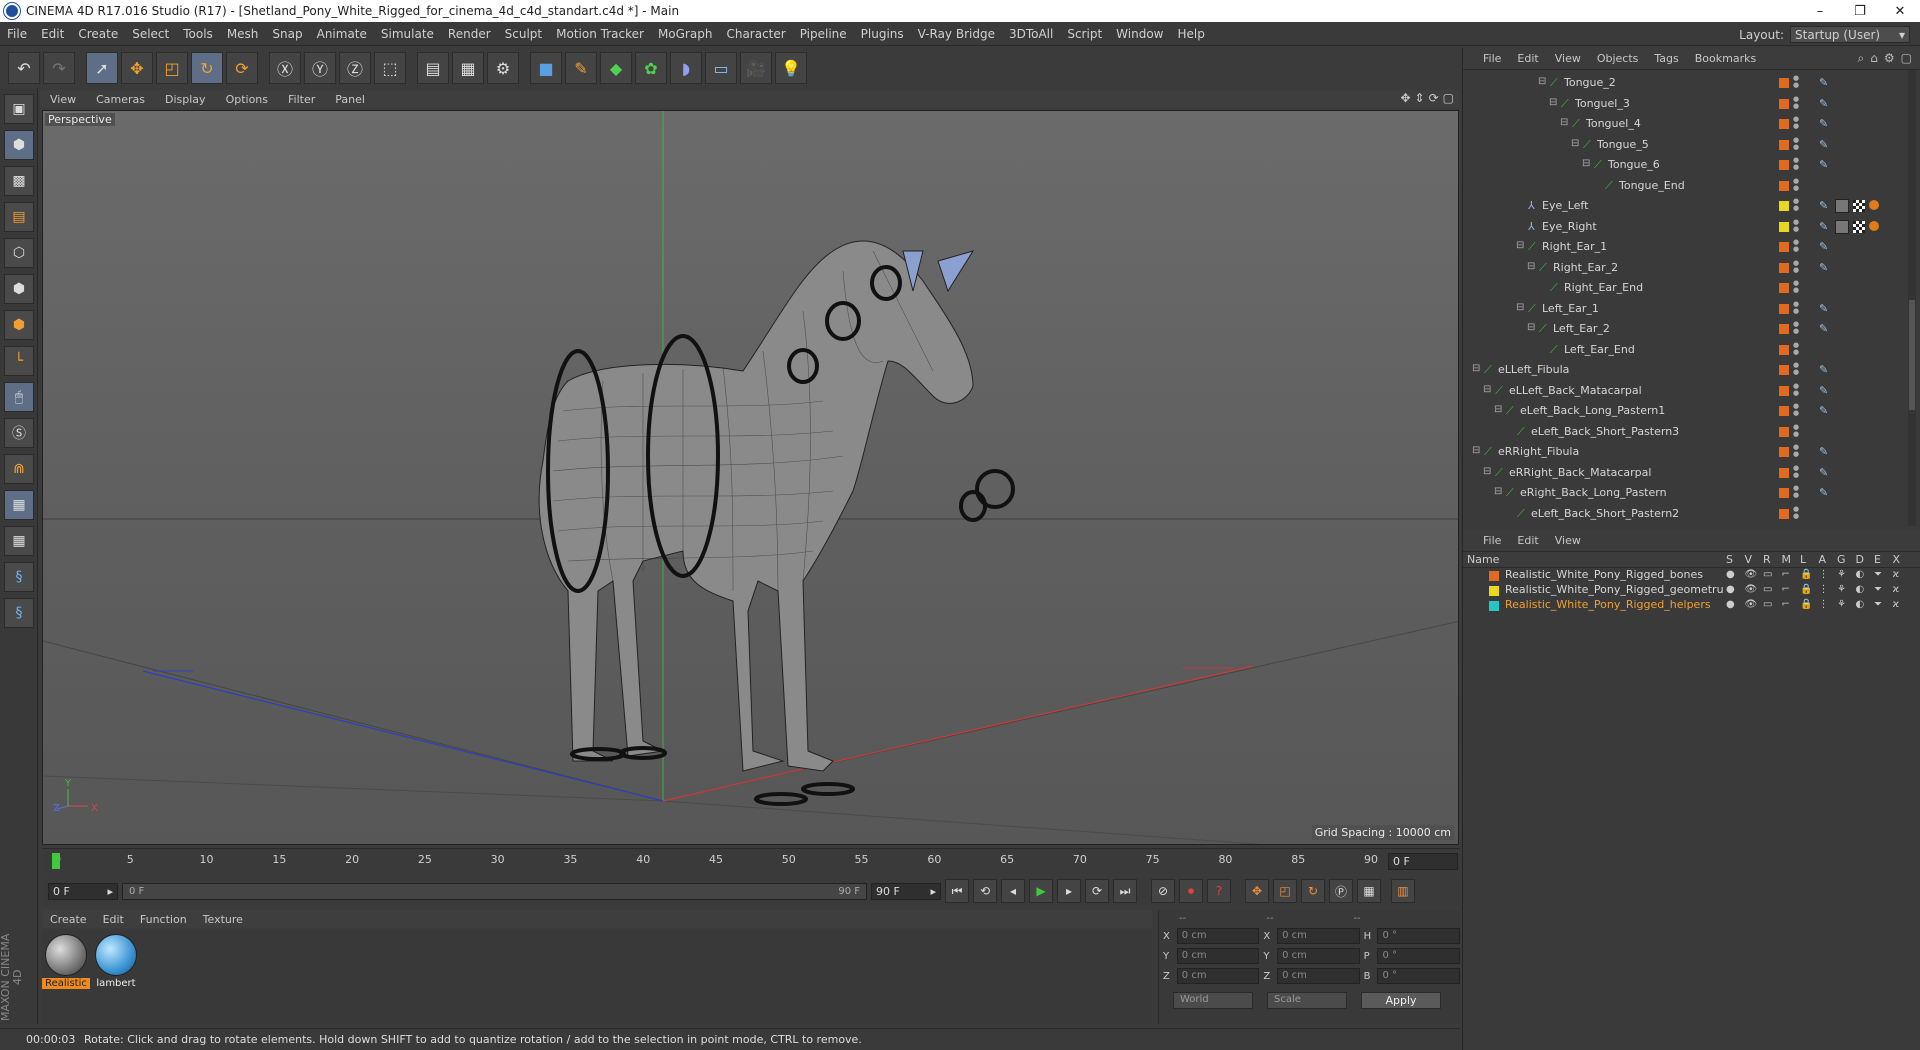 The image size is (1920, 1050). I want to click on object-row: ⊟ ⟋ eLLeft_Back_Matacarpal ● ● ✎, so click(1683, 391).